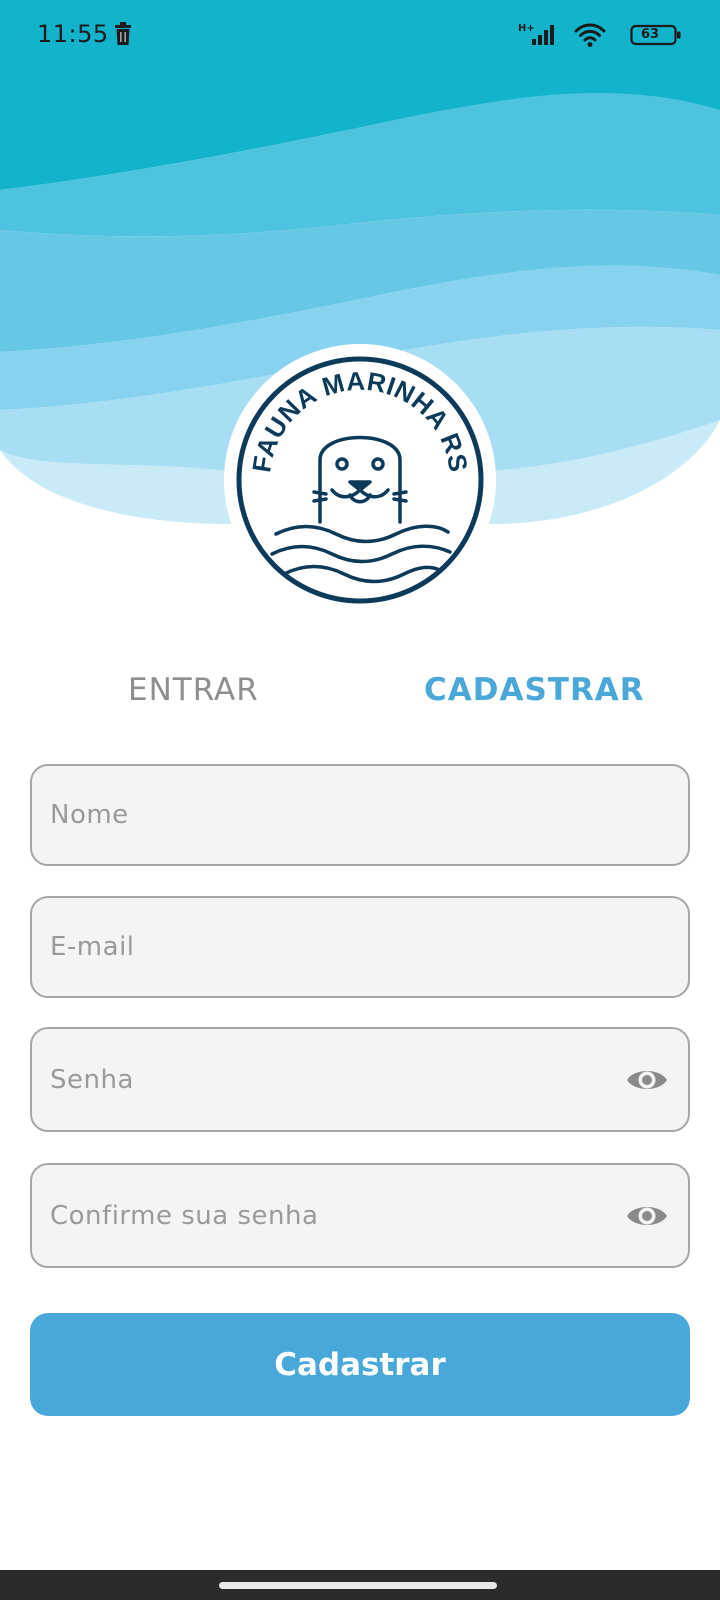 Image resolution: width=720 pixels, height=1600 pixels. I want to click on password-input, so click(330, 1079).